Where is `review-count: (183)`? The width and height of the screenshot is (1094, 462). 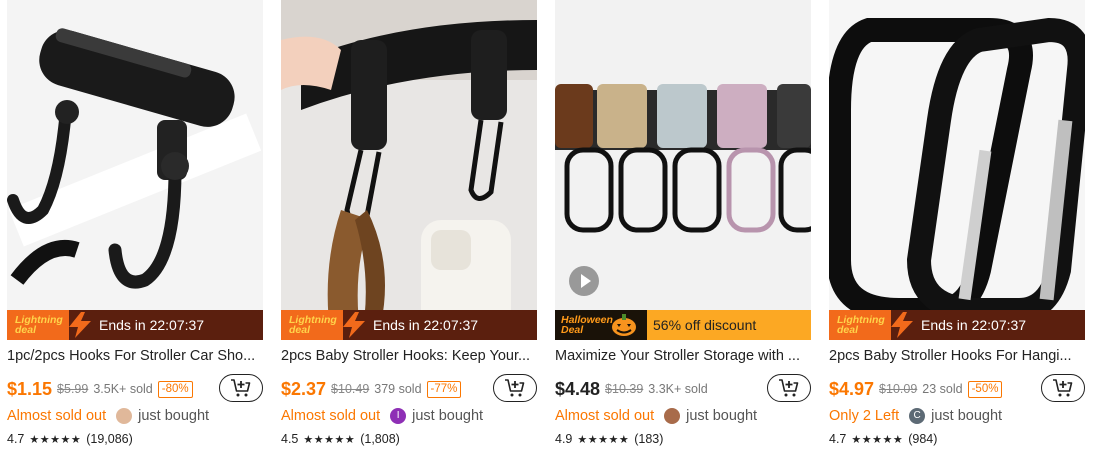 review-count: (183) is located at coordinates (649, 439).